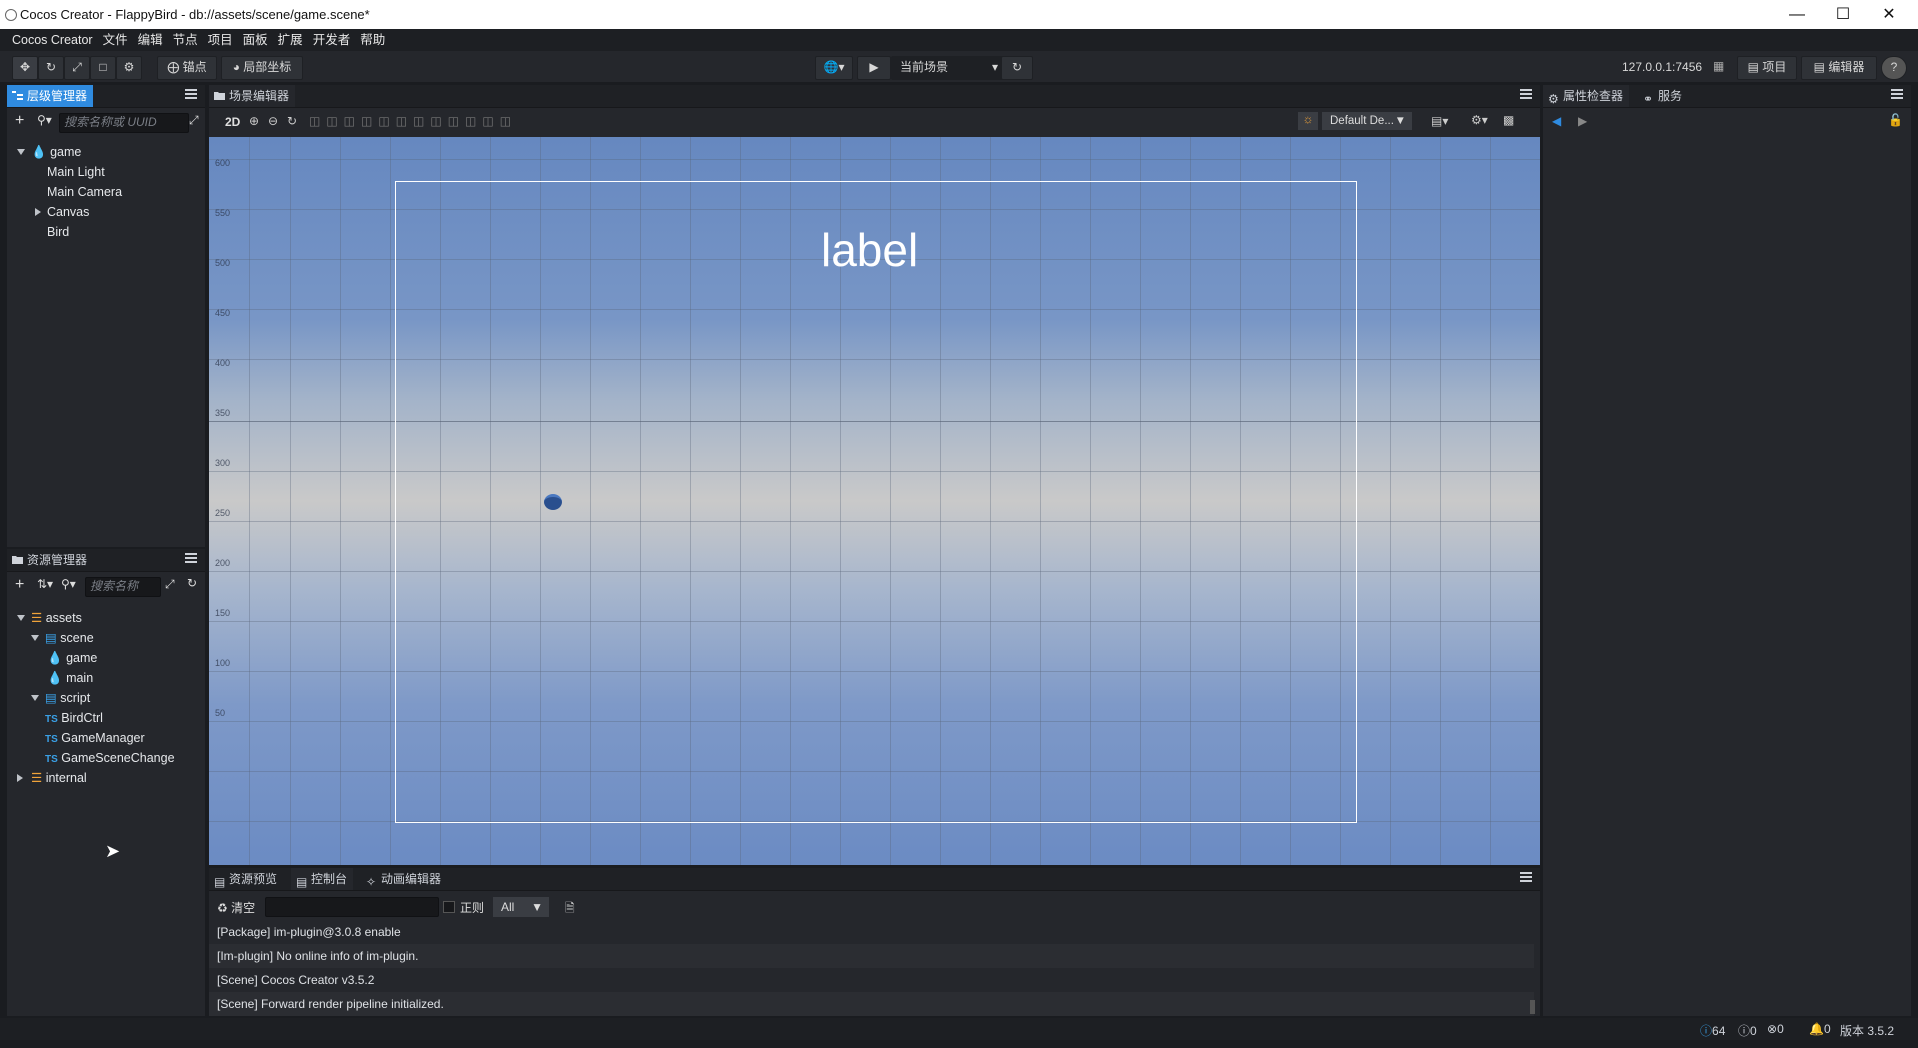 The height and width of the screenshot is (1048, 1918). I want to click on scene-menu-icon, so click(1526, 95).